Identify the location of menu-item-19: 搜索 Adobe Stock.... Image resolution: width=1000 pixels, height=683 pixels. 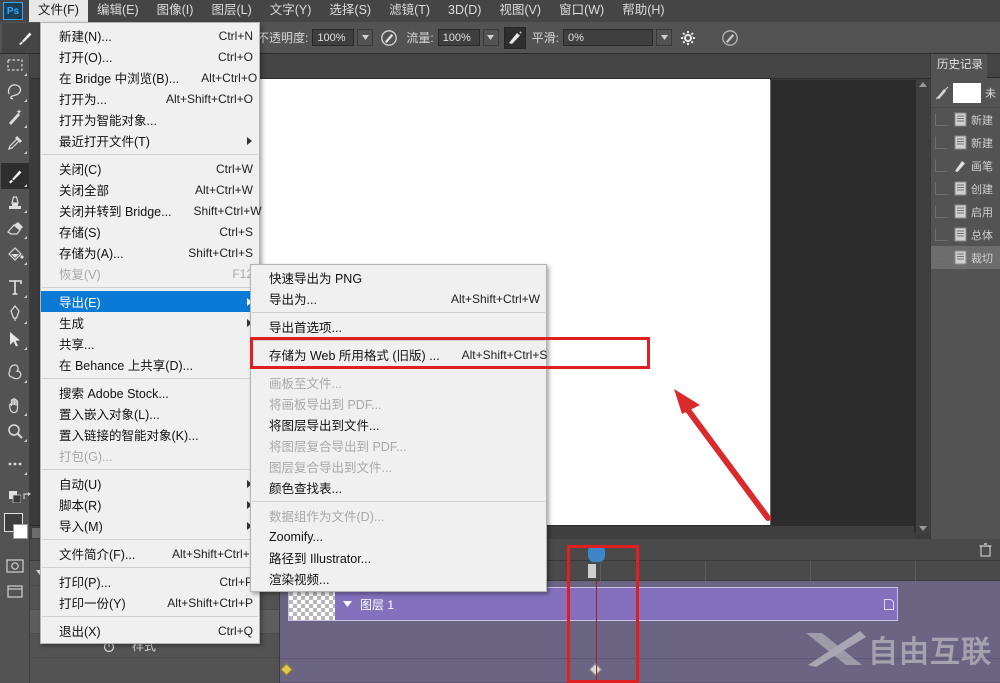
(150, 392).